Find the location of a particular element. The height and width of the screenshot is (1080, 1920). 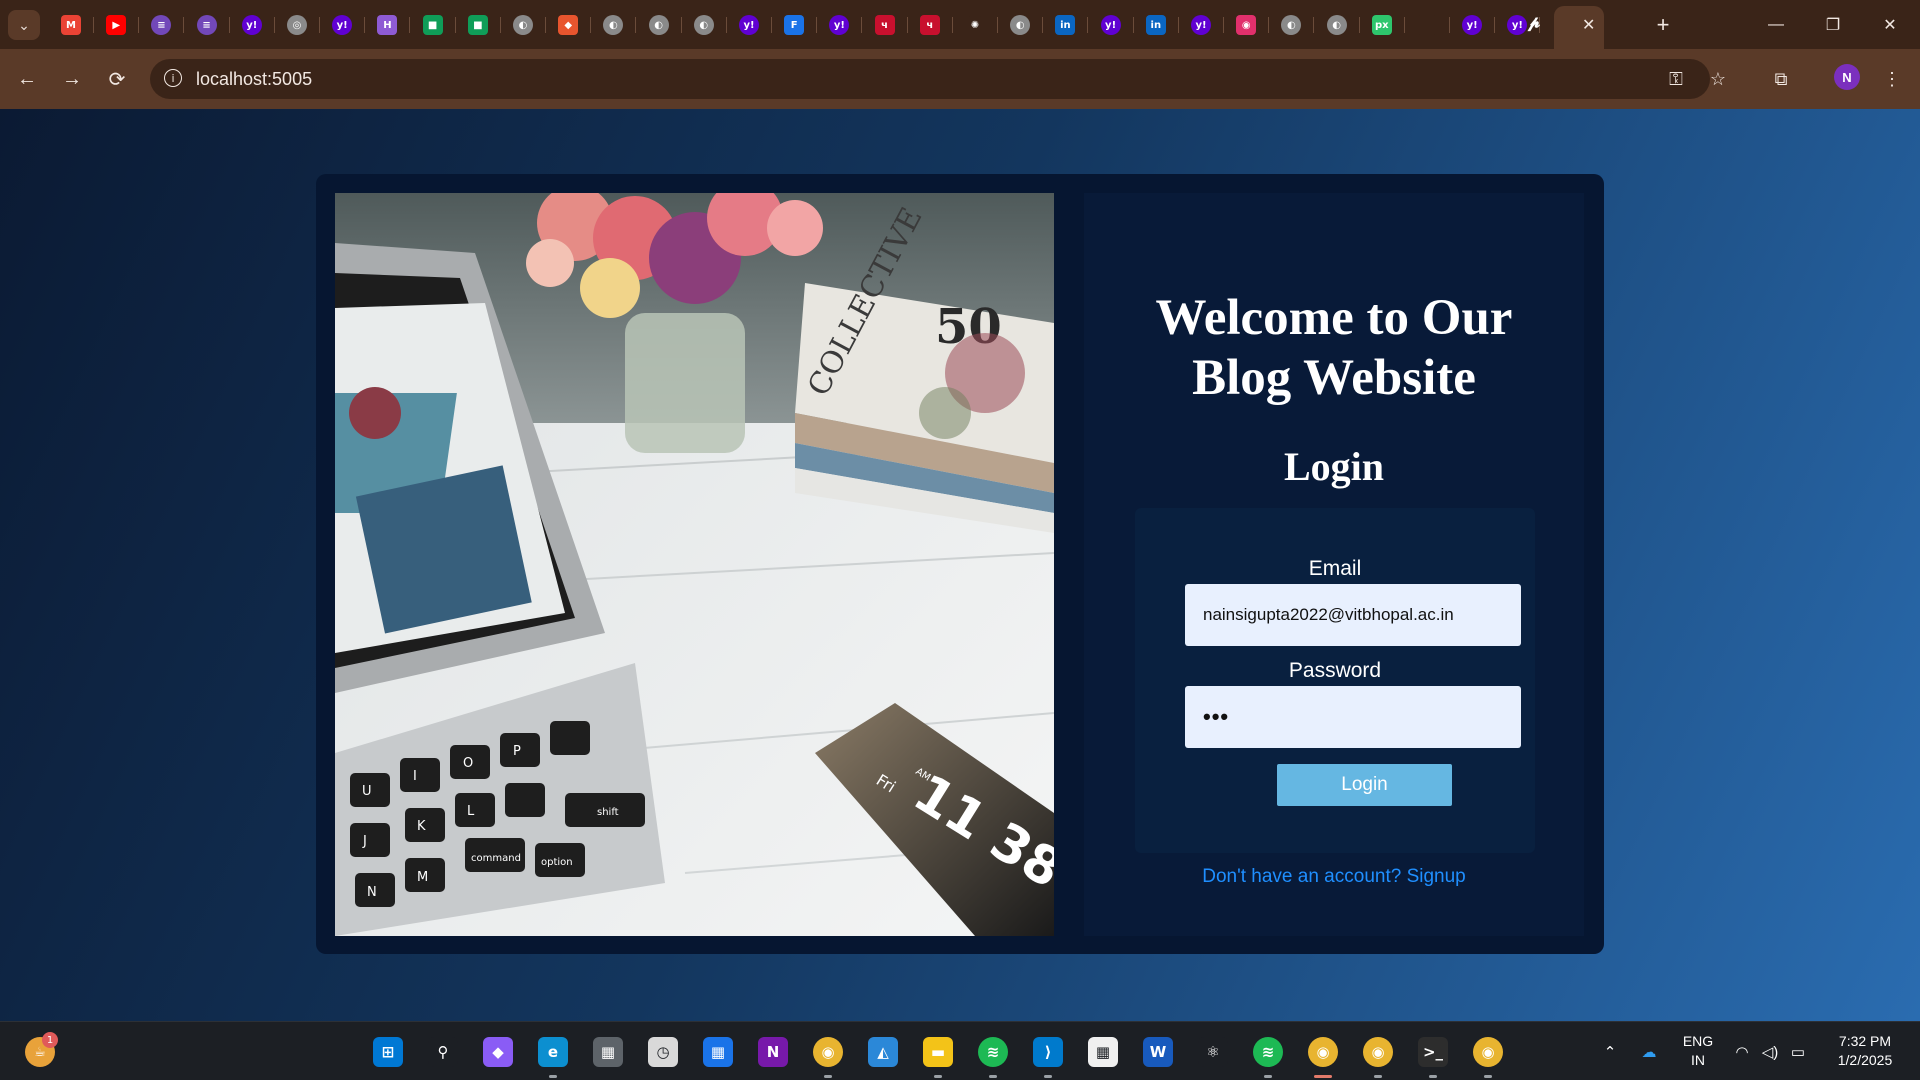

taskbar-app-word: W is located at coordinates (1158, 1052).